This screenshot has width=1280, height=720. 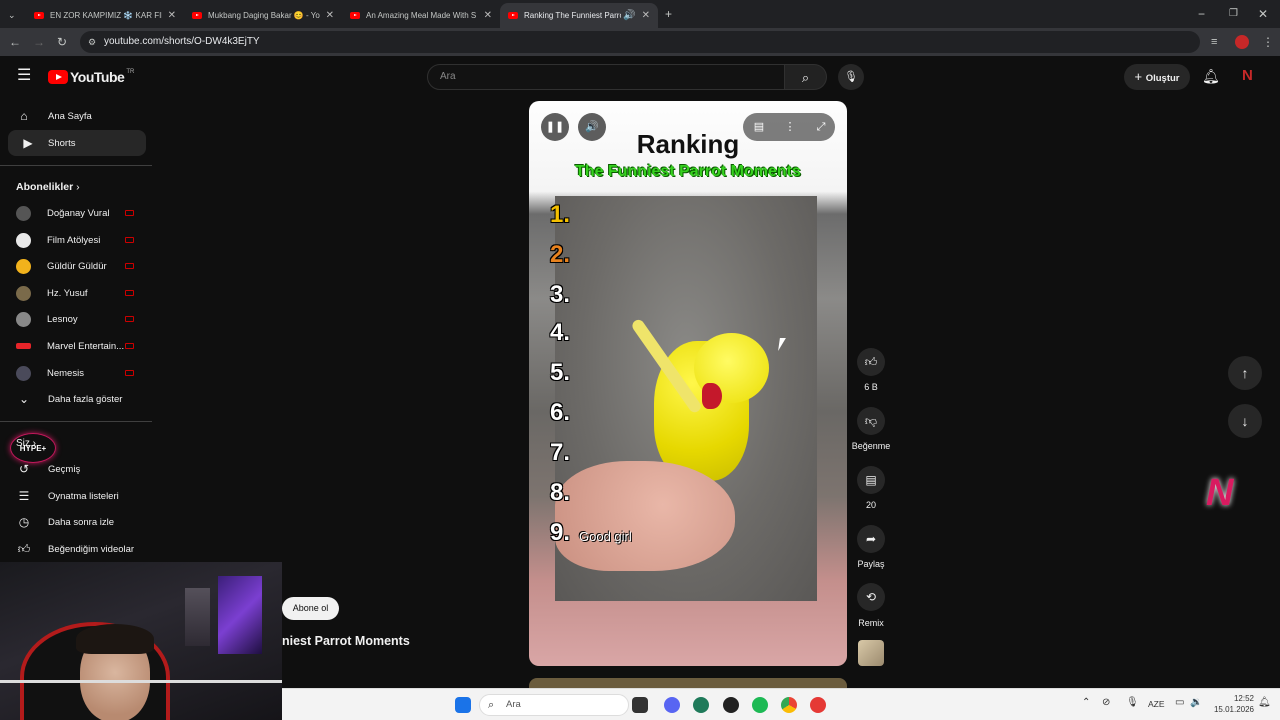 I want to click on sidebar-item-home: ⌂ Ana Sayfa, so click(x=73, y=116).